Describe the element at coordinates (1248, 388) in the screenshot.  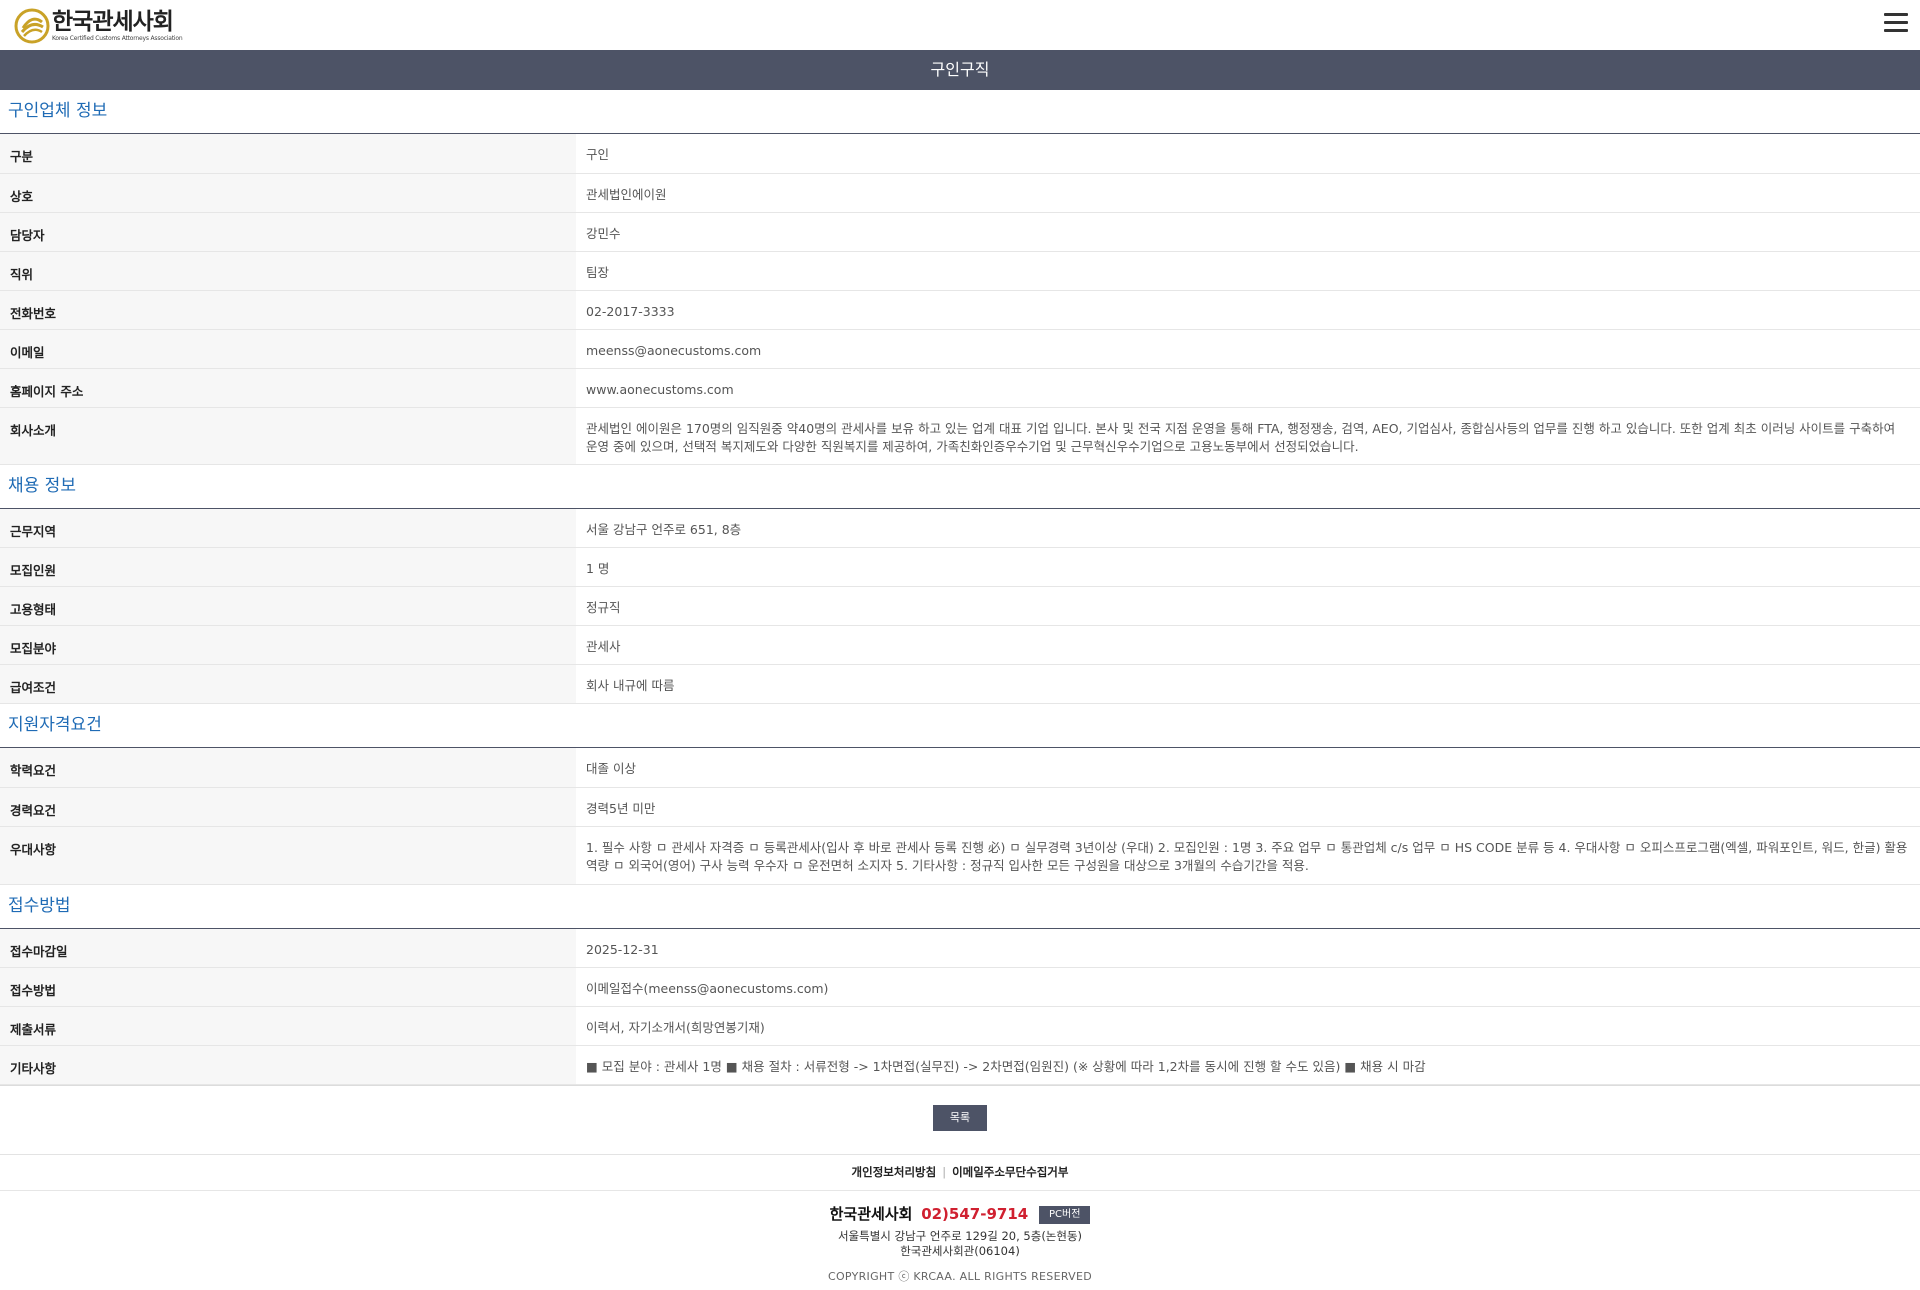
I see `row-value: www.aonecustoms.com` at that location.